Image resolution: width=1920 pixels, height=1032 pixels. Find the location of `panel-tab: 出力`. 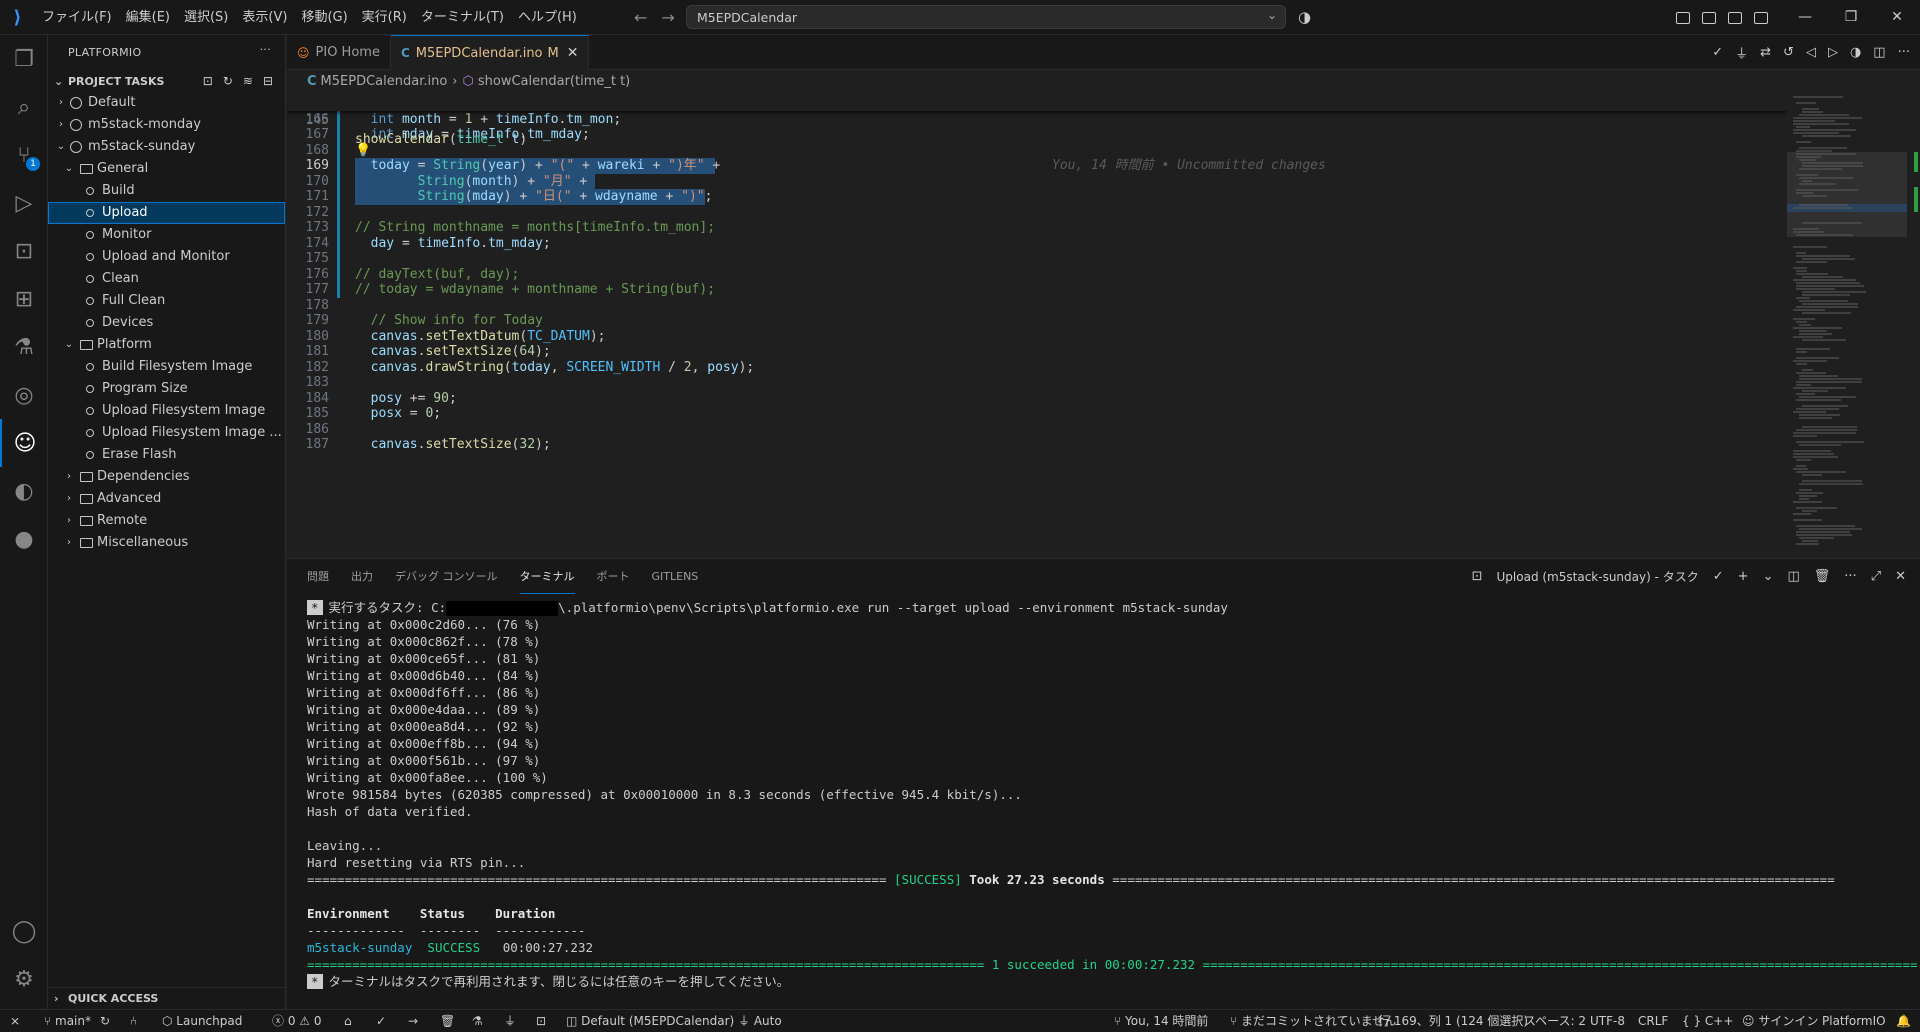

panel-tab: 出力 is located at coordinates (362, 576).